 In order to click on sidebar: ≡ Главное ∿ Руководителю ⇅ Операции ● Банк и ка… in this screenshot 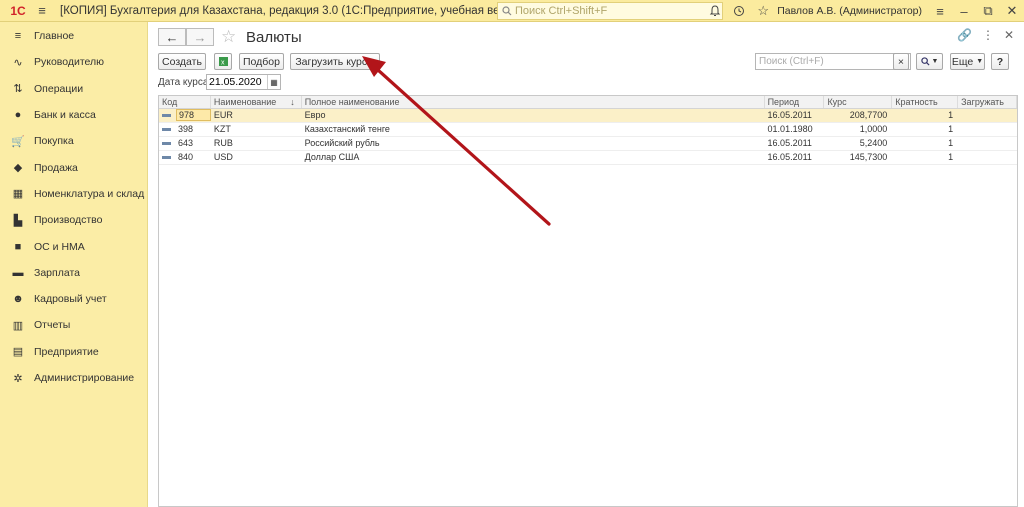, I will do `click(74, 264)`.